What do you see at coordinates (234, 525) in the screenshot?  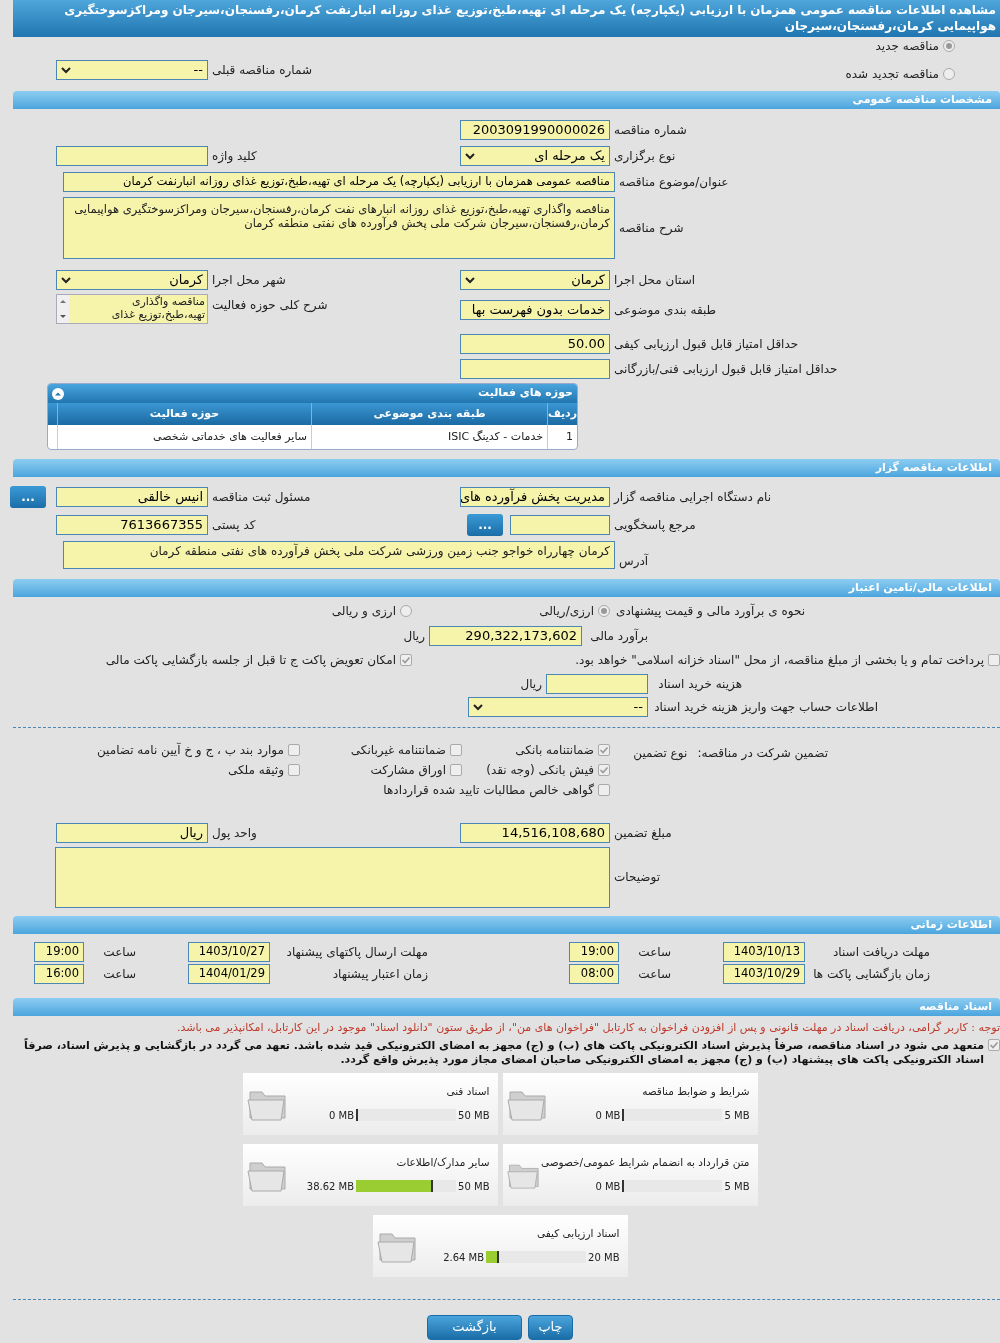 I see `field-label: کد پستی` at bounding box center [234, 525].